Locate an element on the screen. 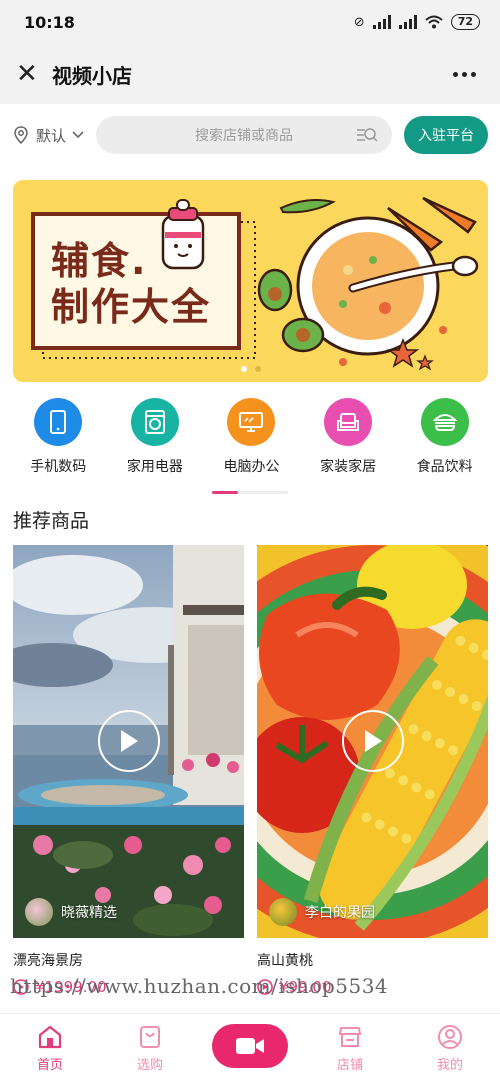 Image resolution: width=500 pixels, height=1083 pixels. location-selector: 默认 is located at coordinates (48, 135).